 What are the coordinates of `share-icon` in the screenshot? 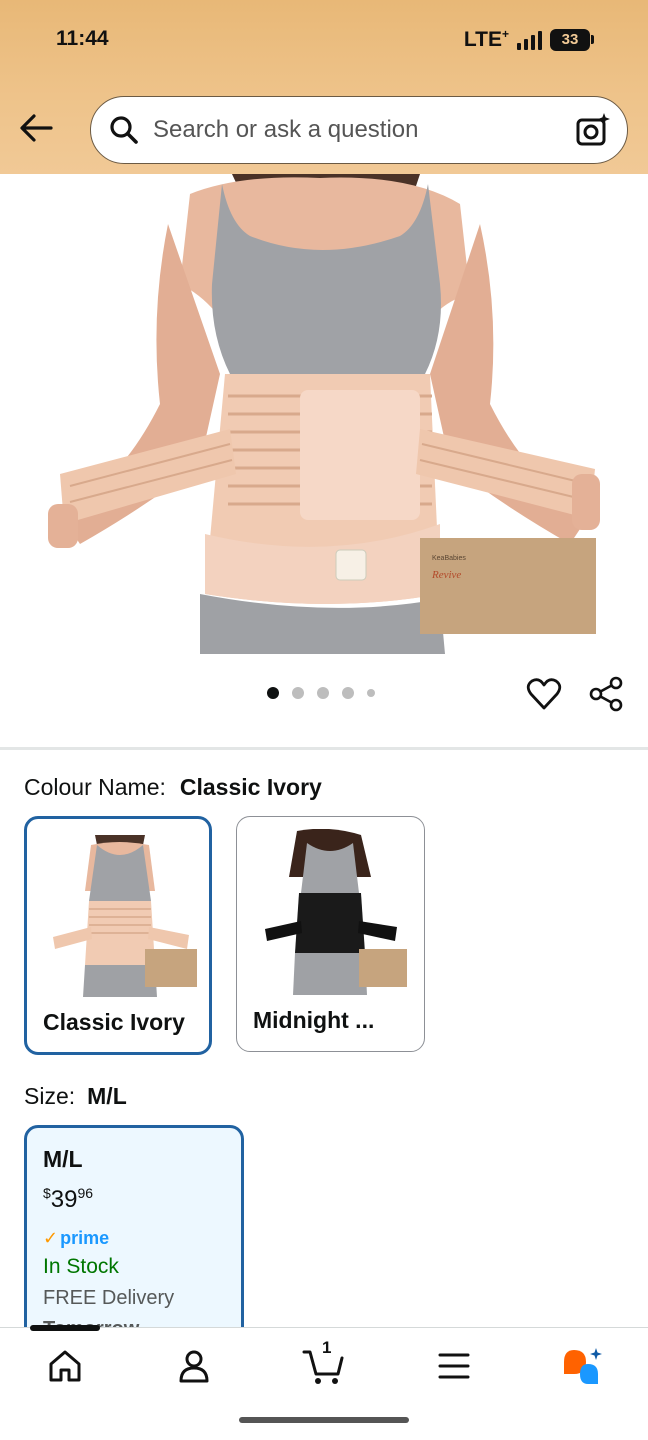 It's located at (606, 694).